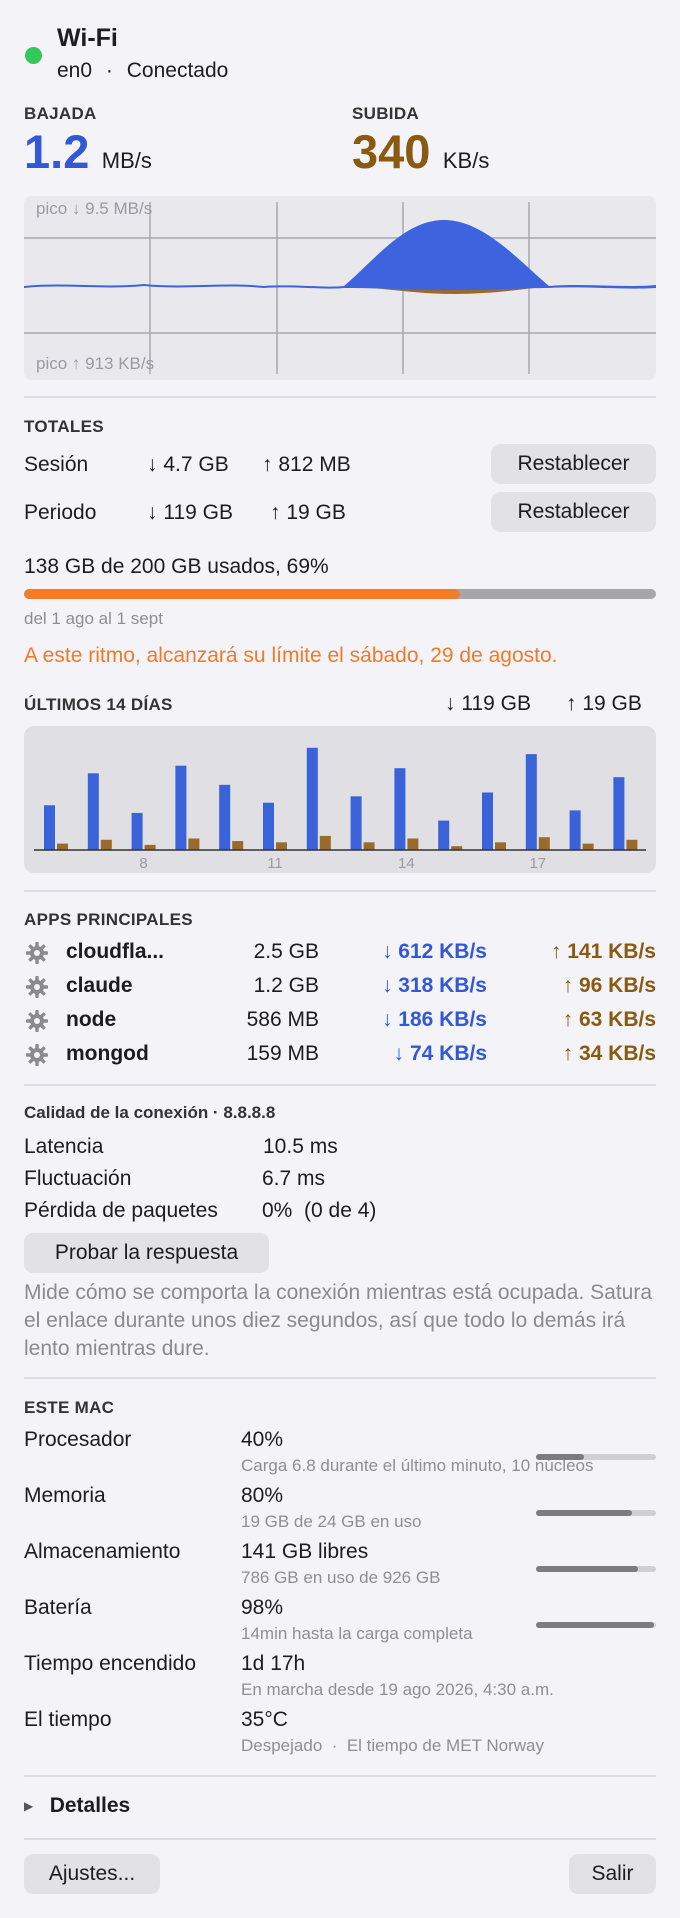 The image size is (680, 1918). I want to click on mac-row-value: 1d 17h, so click(273, 1663).